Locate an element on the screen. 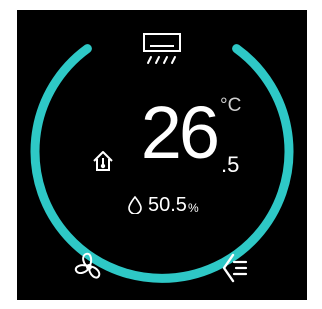 The height and width of the screenshot is (309, 322). fan-icon is located at coordinates (89, 267).